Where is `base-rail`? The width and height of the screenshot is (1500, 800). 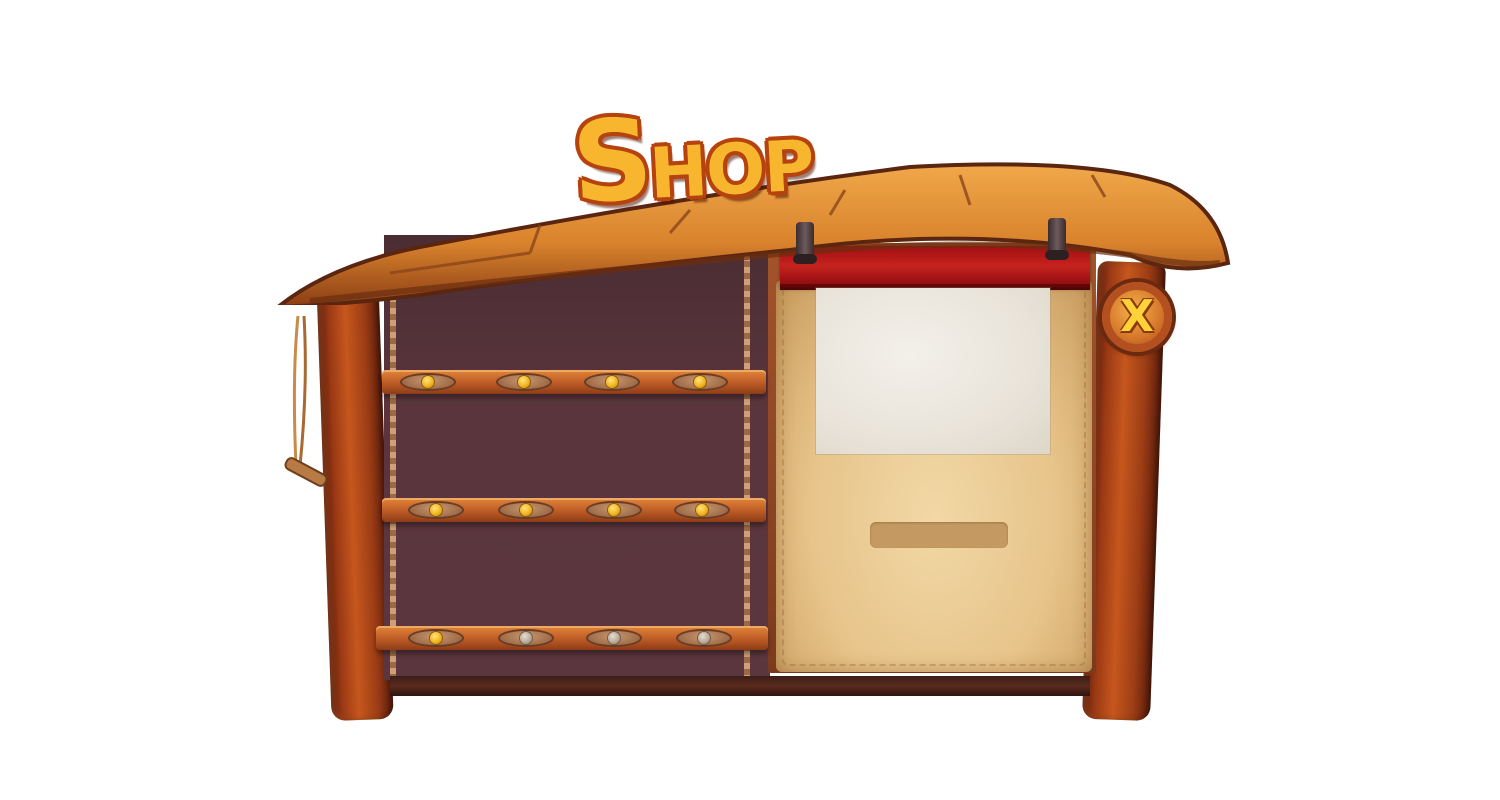
base-rail is located at coordinates (740, 686).